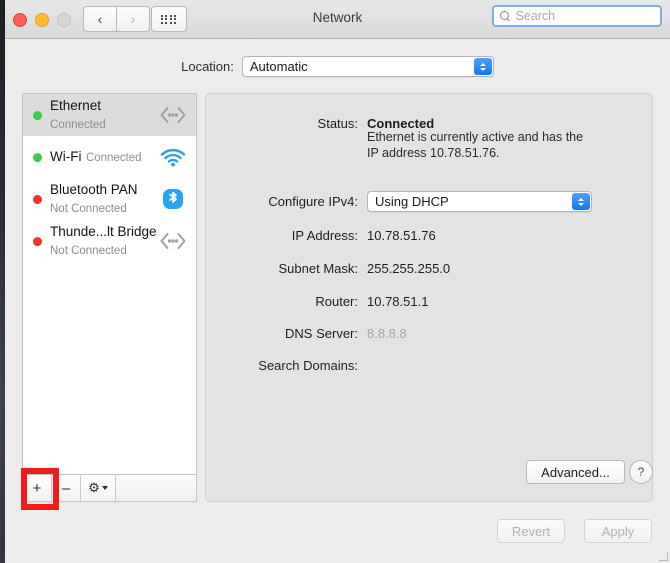 The height and width of the screenshot is (563, 670). Describe the element at coordinates (313, 201) in the screenshot. I see `configure-ipv4-label: Configure IPv4:` at that location.